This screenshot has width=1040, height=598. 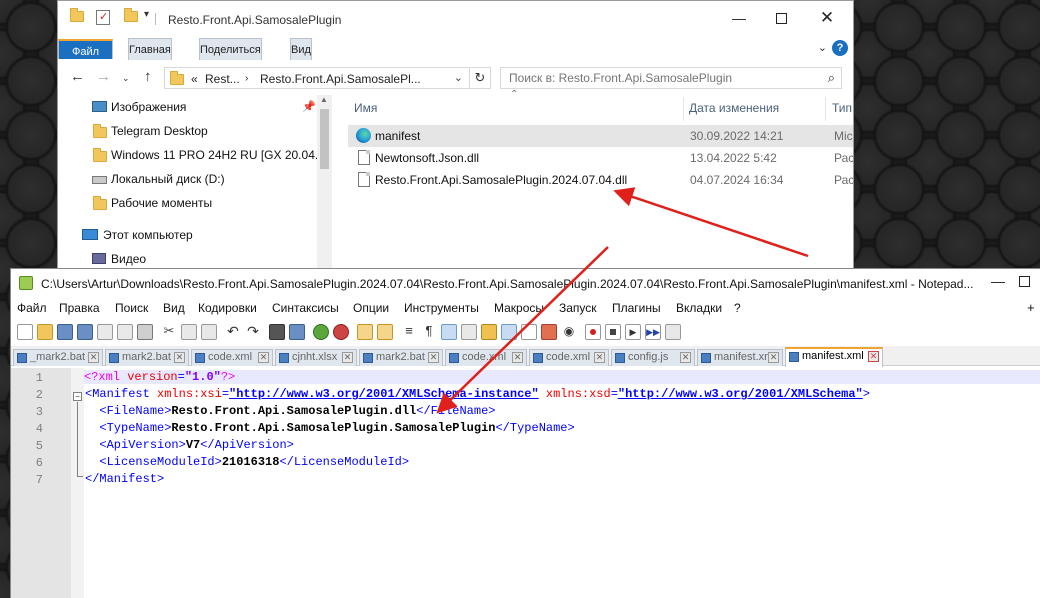 I want to click on tab-mark2-bat-1: _mark2.bat ✕, so click(x=58, y=357).